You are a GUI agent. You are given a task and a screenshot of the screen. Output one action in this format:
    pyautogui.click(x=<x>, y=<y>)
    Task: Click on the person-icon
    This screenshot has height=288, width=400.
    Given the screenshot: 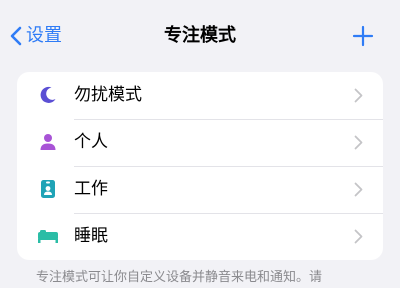 What is the action you would take?
    pyautogui.click(x=48, y=142)
    